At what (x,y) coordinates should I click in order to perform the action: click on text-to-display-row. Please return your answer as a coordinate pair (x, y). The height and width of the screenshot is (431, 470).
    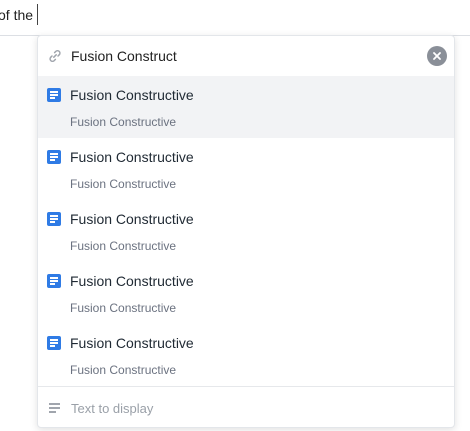
    Looking at the image, I should click on (246, 406).